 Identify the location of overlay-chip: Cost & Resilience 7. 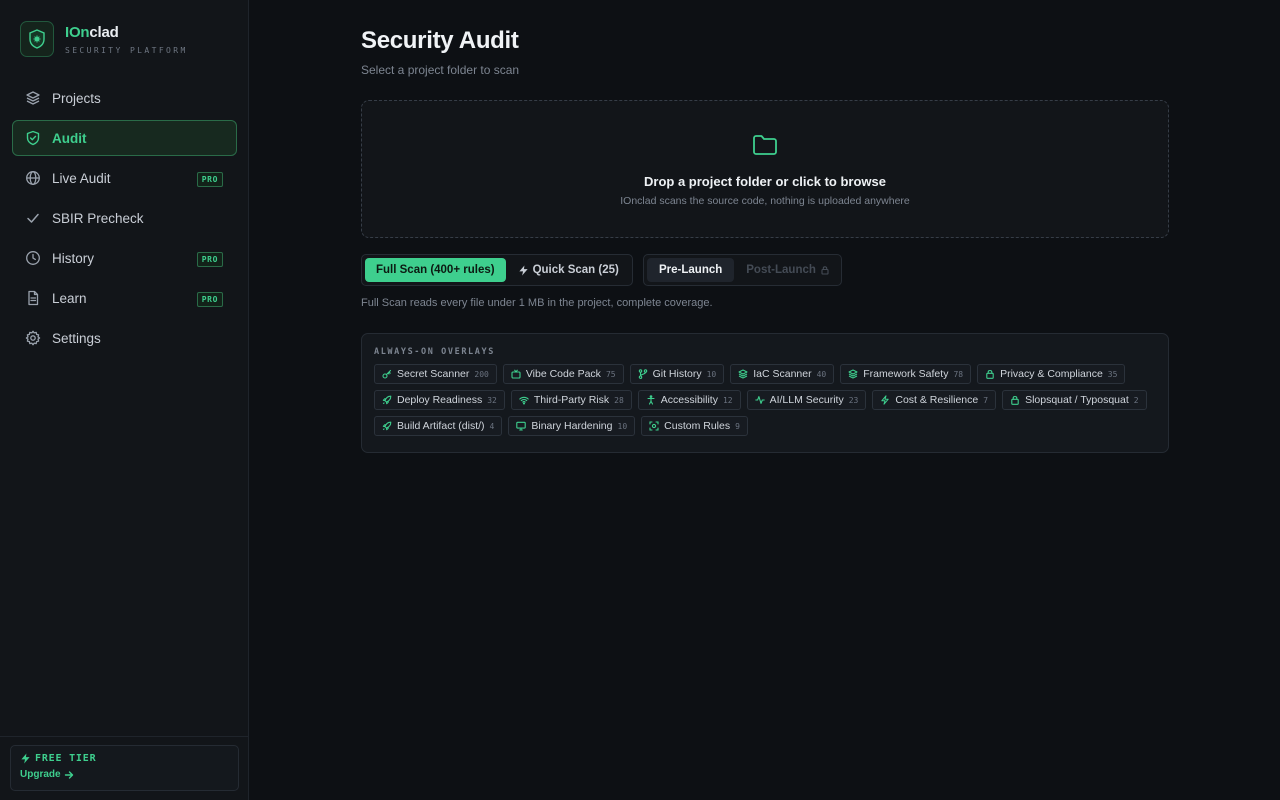
(934, 400).